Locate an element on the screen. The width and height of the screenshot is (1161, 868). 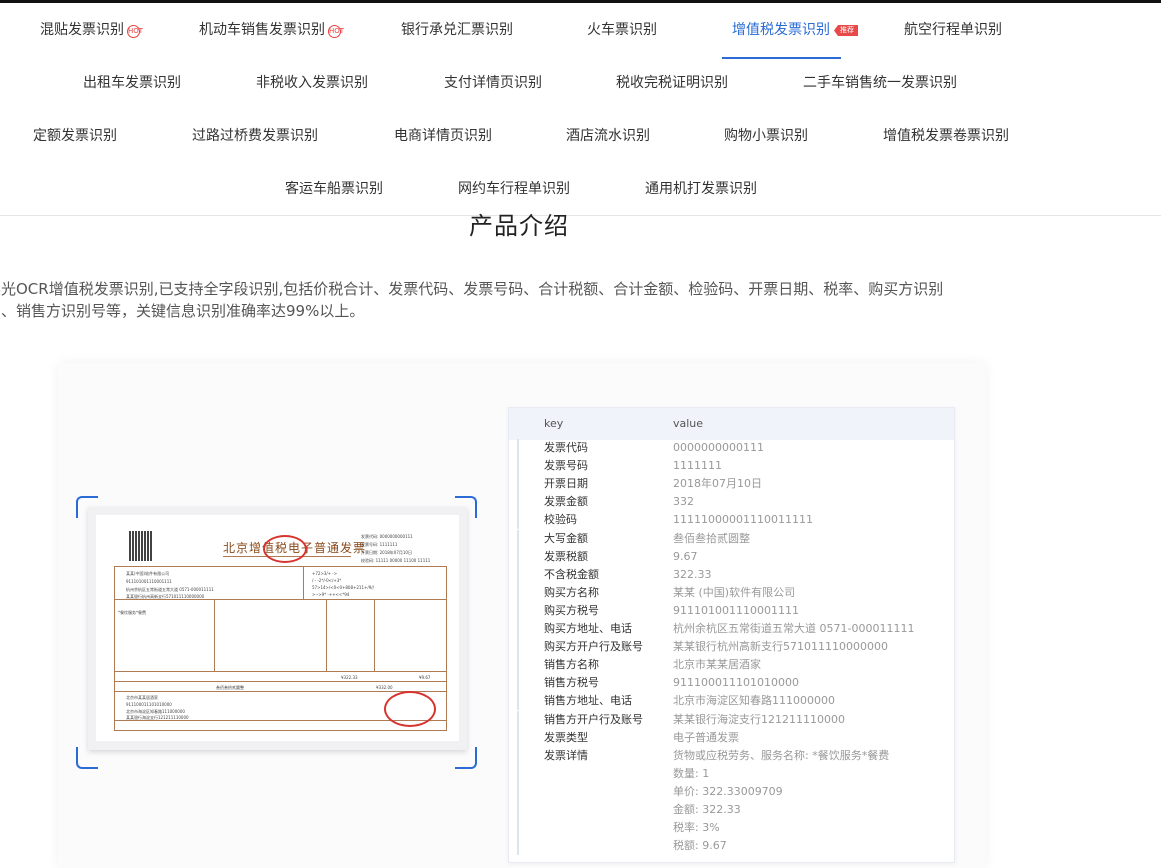
nav-item-passenger-ticket: 客运车船票识别 is located at coordinates (334, 189).